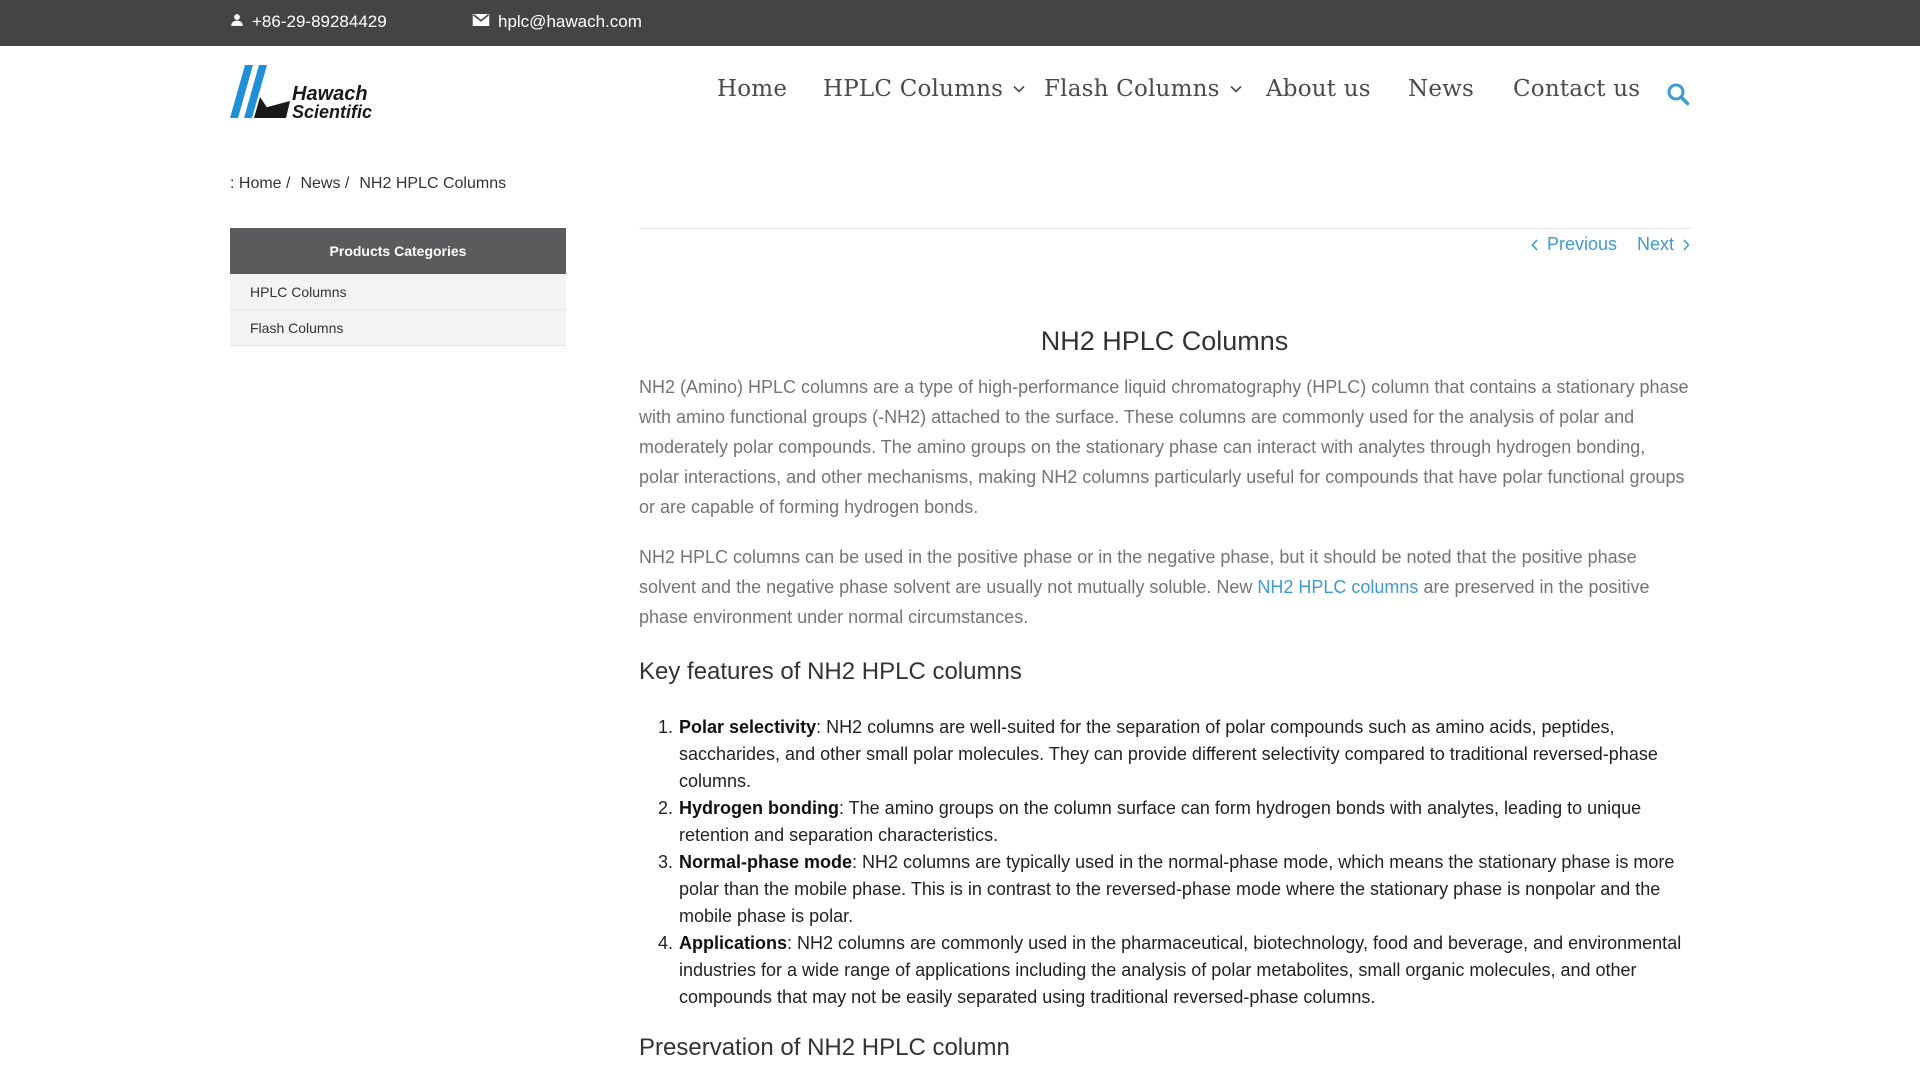 The height and width of the screenshot is (1080, 1920). What do you see at coordinates (1337, 587) in the screenshot?
I see `nh2-hplc-columns-link: NH2 HPLC columns` at bounding box center [1337, 587].